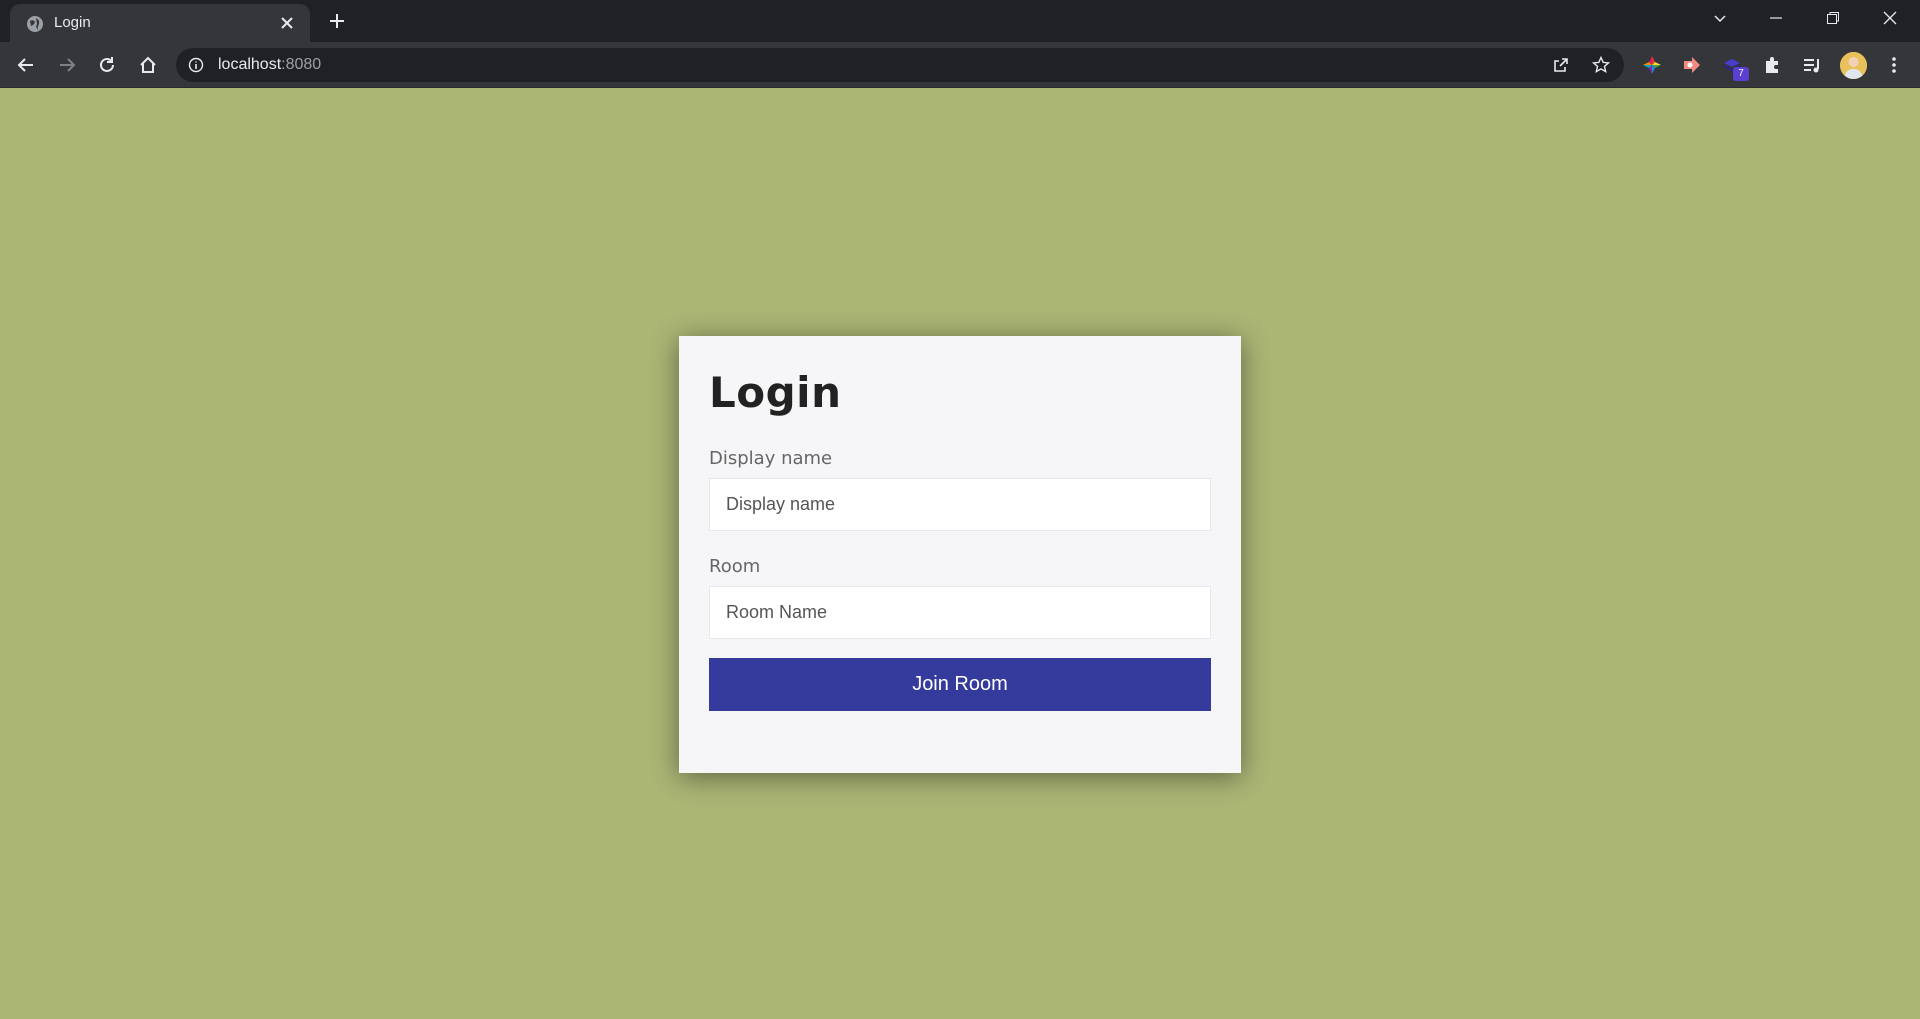 This screenshot has height=1019, width=1920. What do you see at coordinates (1741, 74) in the screenshot?
I see `extension-badge: 7` at bounding box center [1741, 74].